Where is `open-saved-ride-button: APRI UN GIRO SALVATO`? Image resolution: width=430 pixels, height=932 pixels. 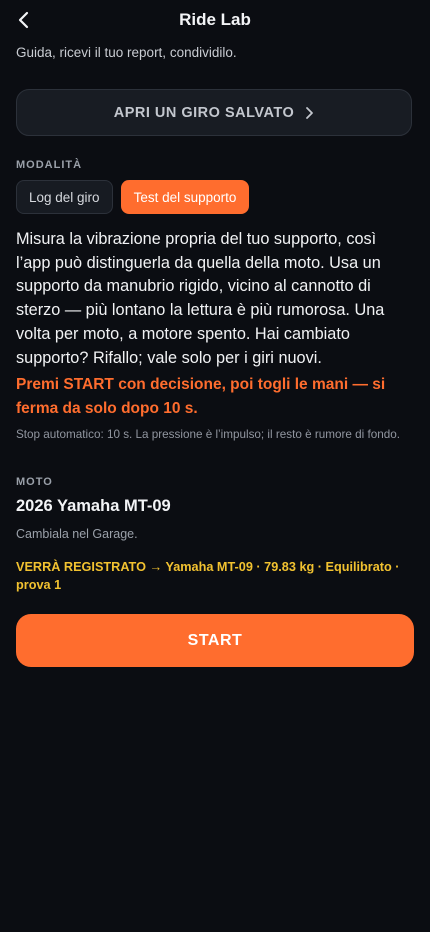
open-saved-ride-button: APRI UN GIRO SALVATO is located at coordinates (214, 112).